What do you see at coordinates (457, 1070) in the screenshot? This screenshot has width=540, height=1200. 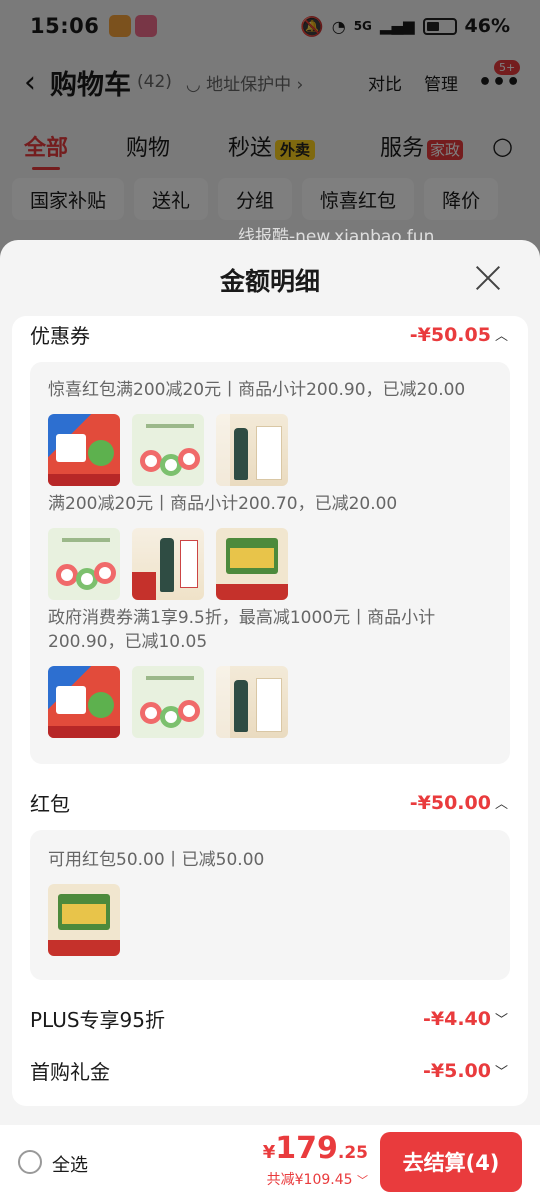 I see `first-gift-amount: -¥5.00` at bounding box center [457, 1070].